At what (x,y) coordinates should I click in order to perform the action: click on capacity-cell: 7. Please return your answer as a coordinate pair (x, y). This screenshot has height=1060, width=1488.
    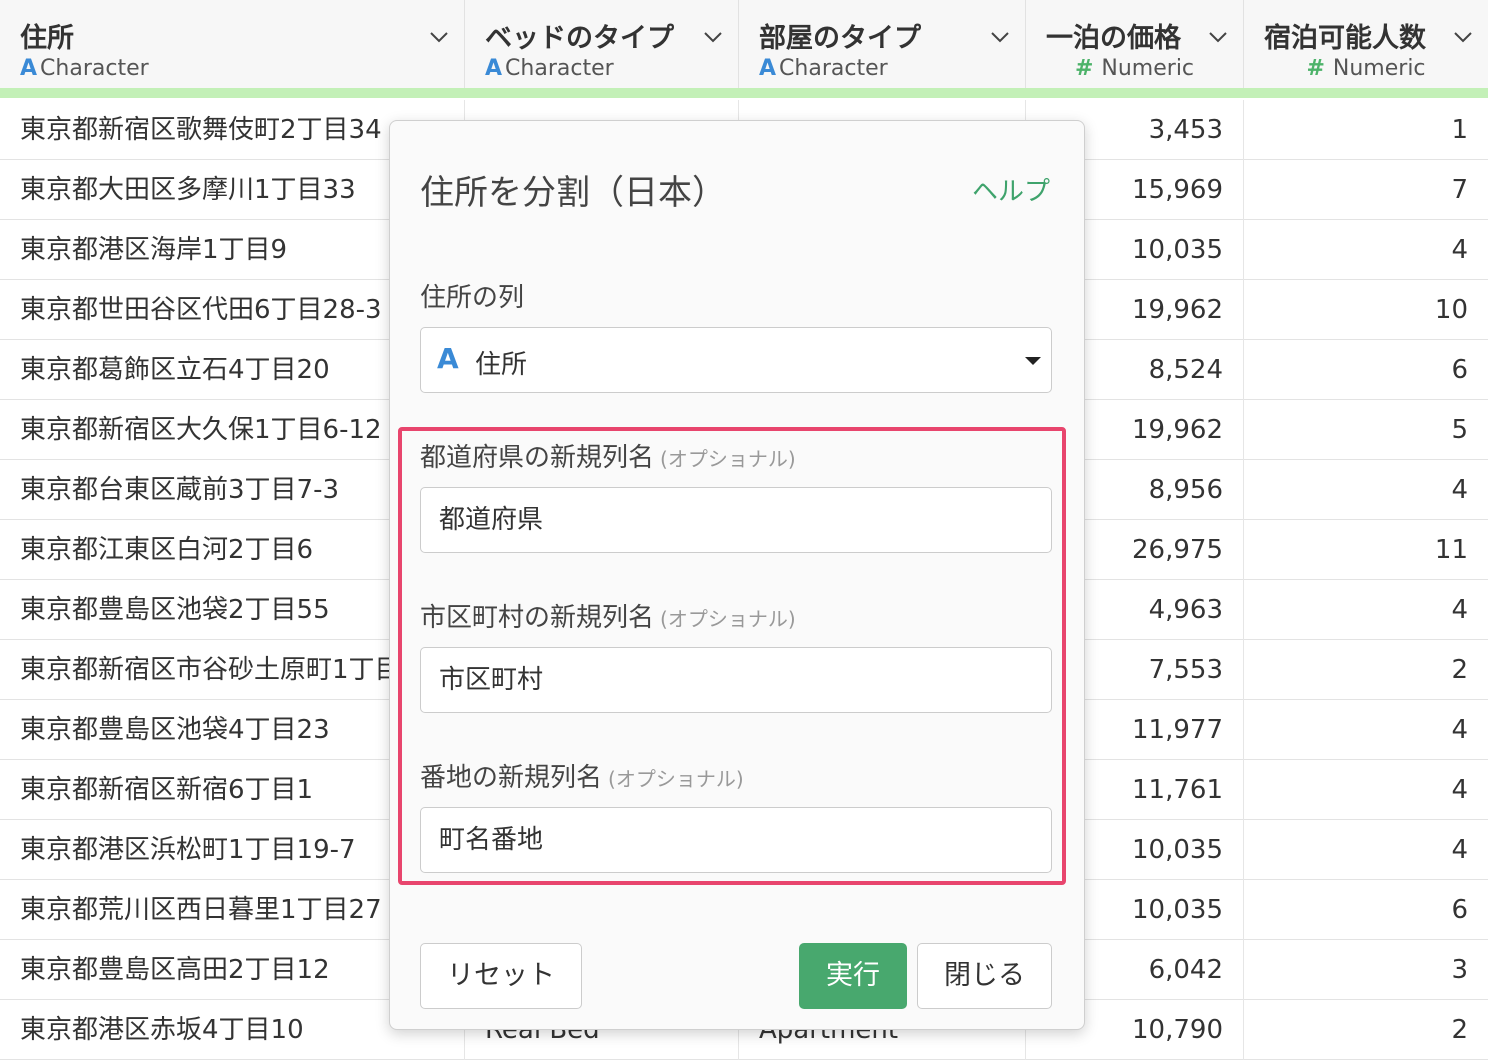
    Looking at the image, I should click on (1366, 190).